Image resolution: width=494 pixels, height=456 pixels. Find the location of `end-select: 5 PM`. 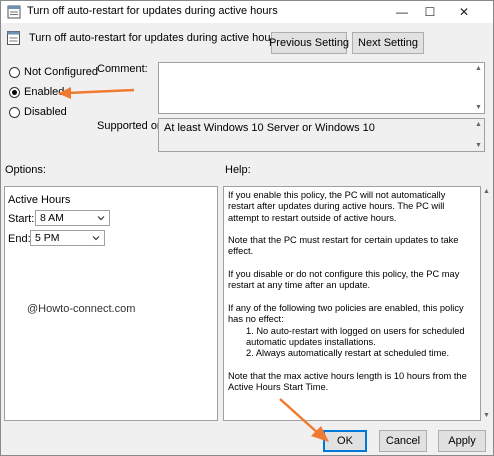

end-select: 5 PM is located at coordinates (67, 238).